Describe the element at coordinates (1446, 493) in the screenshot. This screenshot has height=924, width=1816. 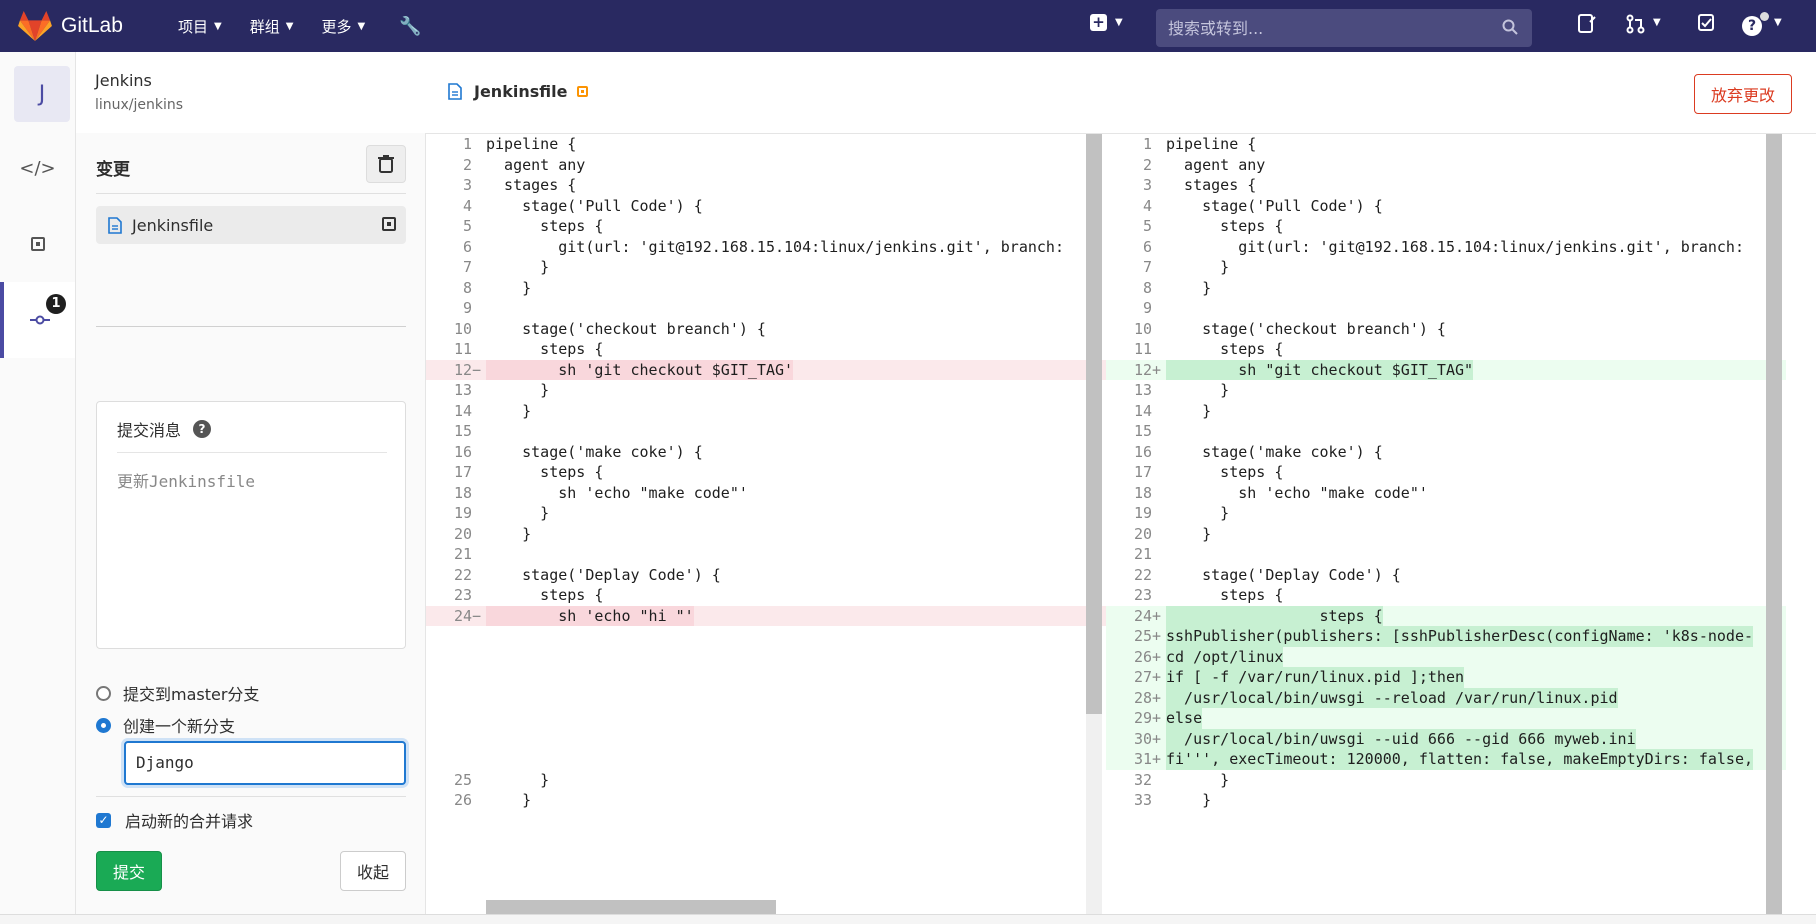
I see `diff-line: 18 sh 'echo "make code"'` at that location.